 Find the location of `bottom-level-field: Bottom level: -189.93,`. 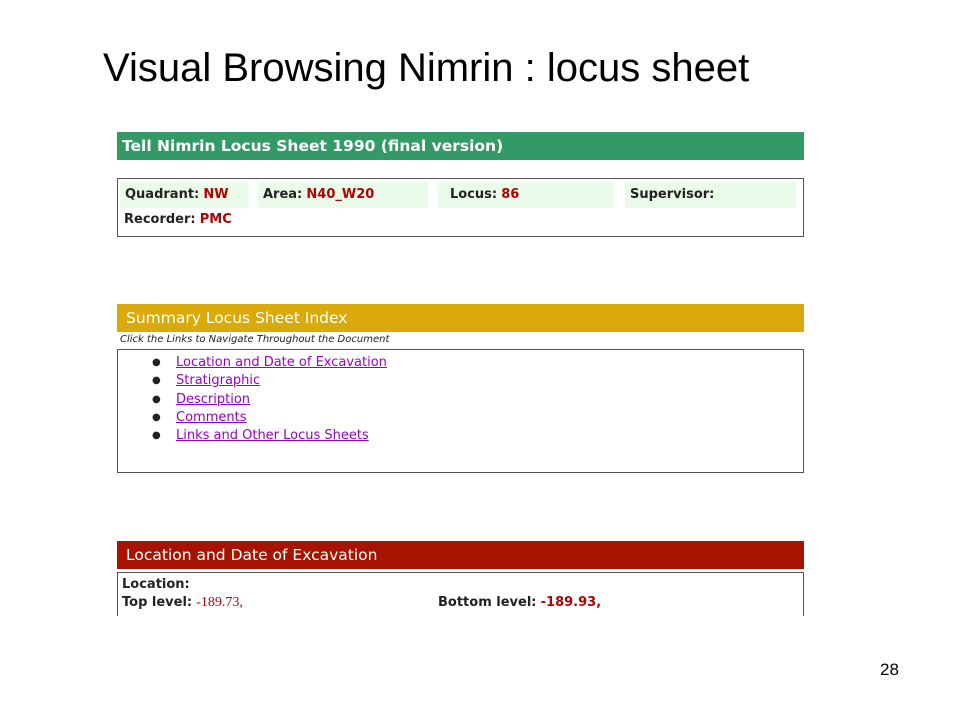

bottom-level-field: Bottom level: -189.93, is located at coordinates (519, 603).